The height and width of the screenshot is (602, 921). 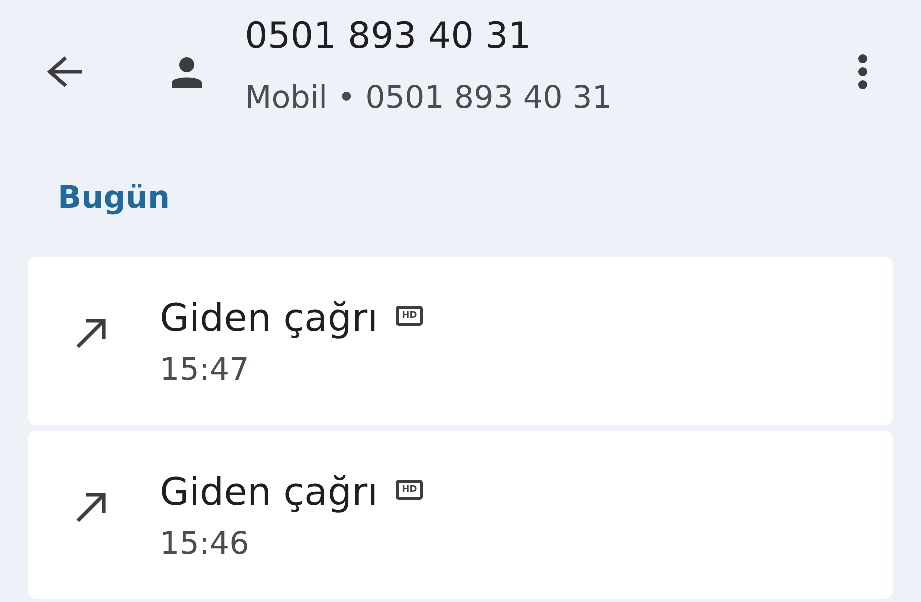 I want to click on section-heading: Bugün, so click(x=115, y=198).